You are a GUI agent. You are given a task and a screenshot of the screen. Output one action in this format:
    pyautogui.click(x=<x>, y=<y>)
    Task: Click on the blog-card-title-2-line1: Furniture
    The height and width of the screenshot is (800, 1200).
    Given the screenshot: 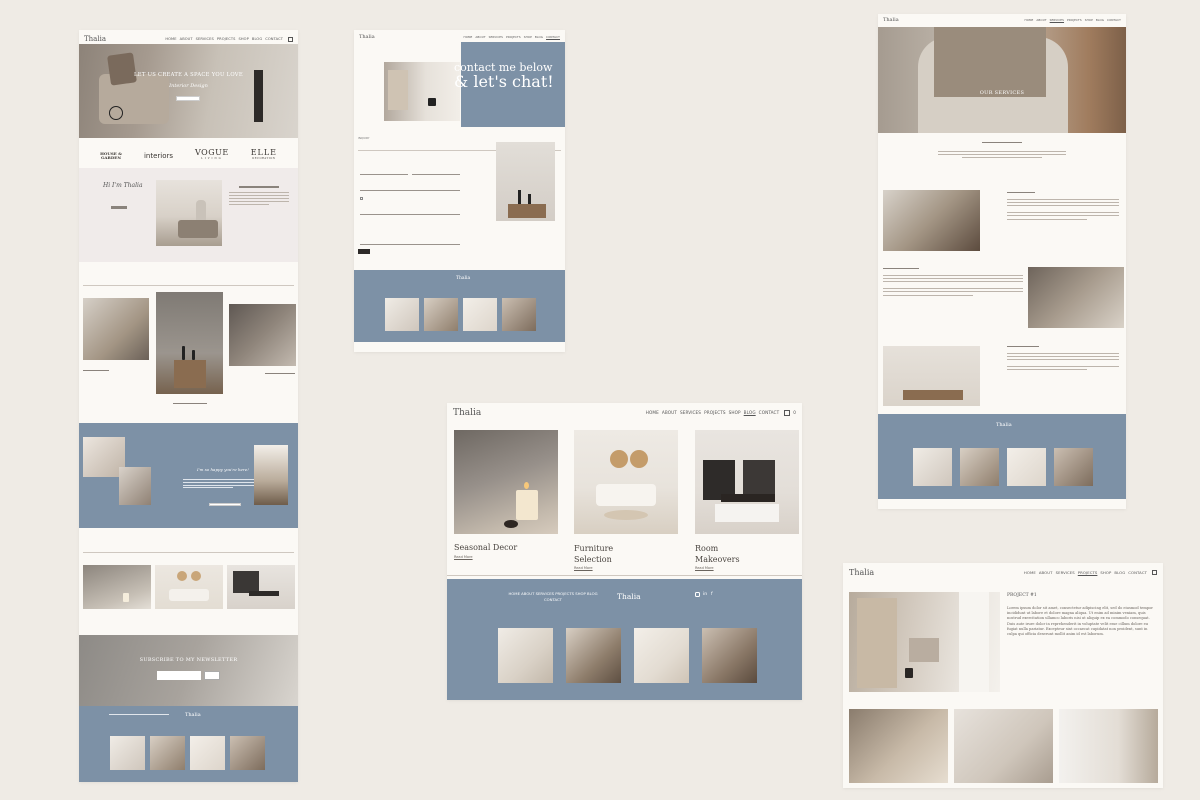 What is the action you would take?
    pyautogui.click(x=594, y=548)
    